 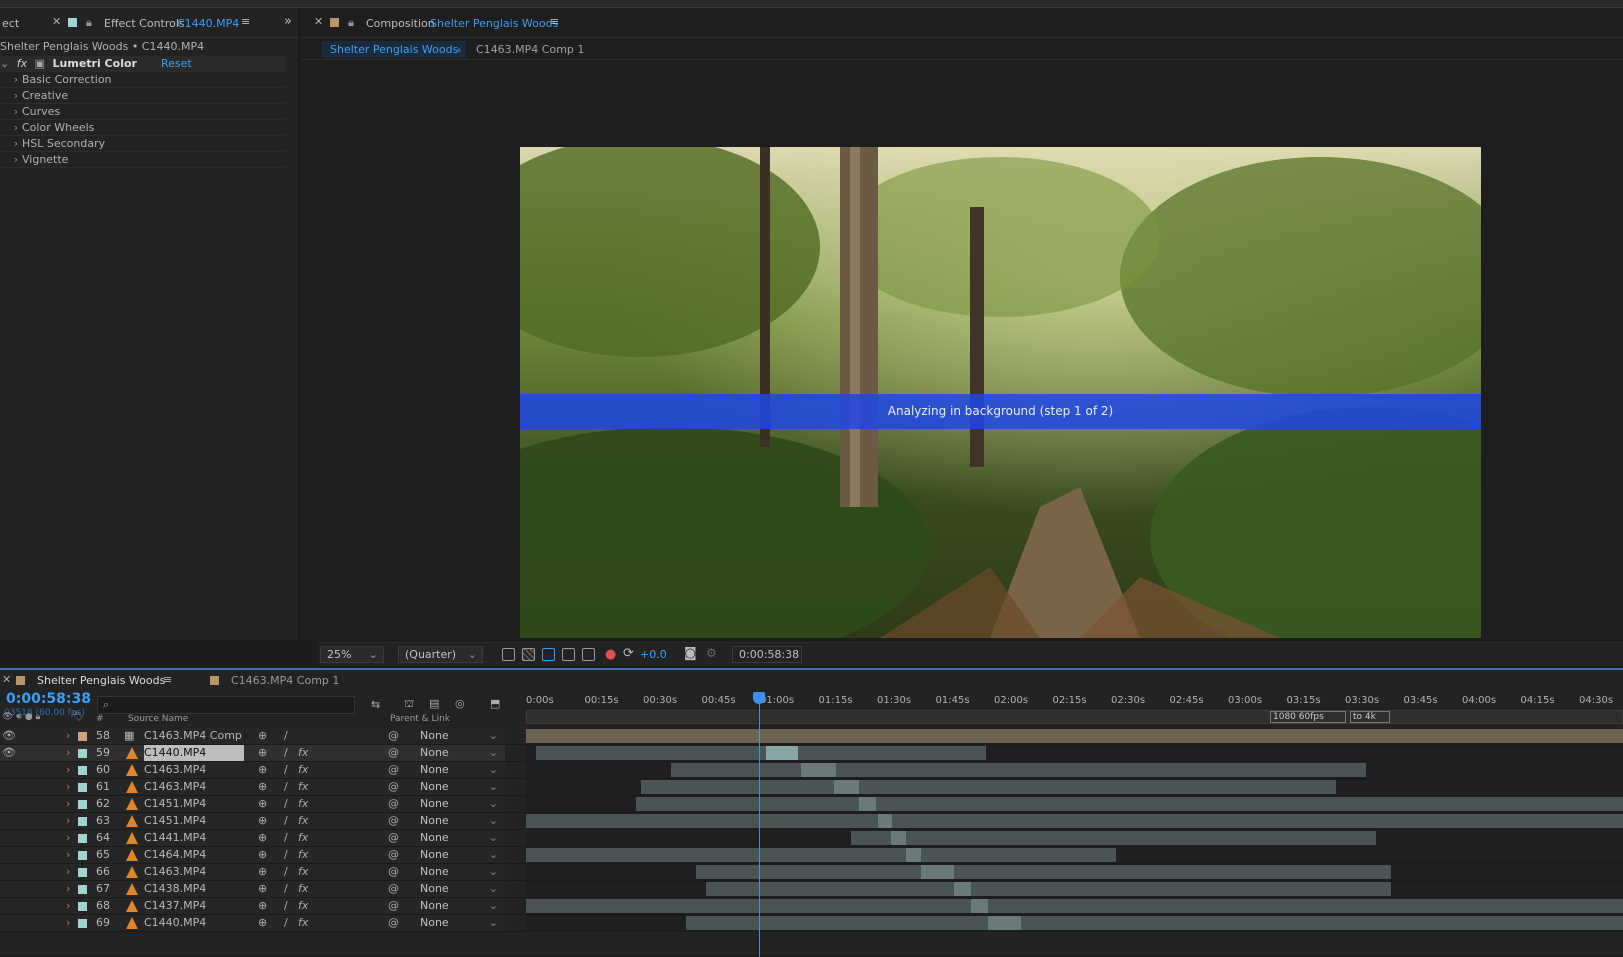 What do you see at coordinates (352, 654) in the screenshot?
I see `zoom-dropdown: 25% ⌄` at bounding box center [352, 654].